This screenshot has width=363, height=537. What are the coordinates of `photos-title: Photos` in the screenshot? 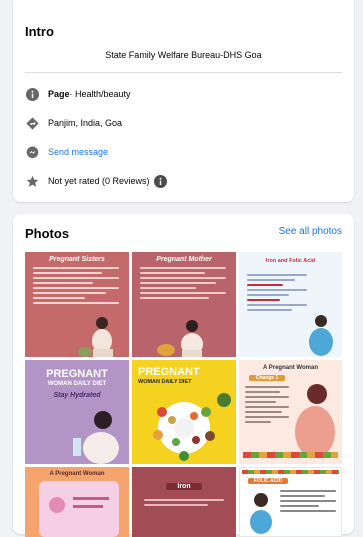 It's located at (47, 233).